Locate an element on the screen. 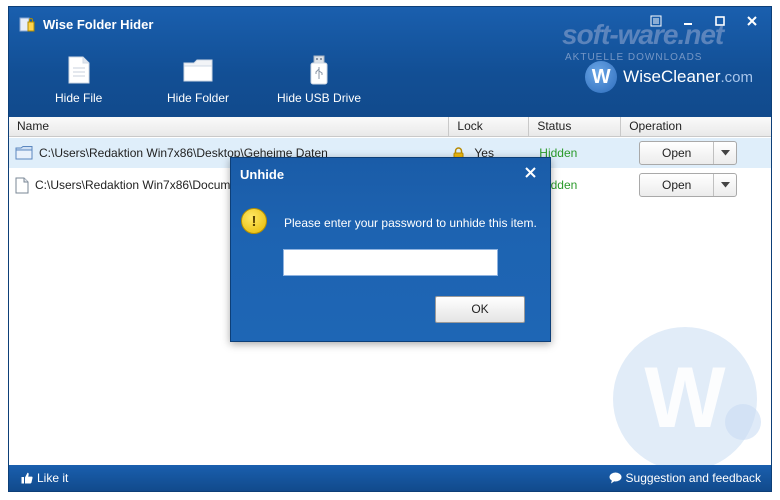 The image size is (780, 500). app-title: Wise Folder Hider is located at coordinates (98, 24).